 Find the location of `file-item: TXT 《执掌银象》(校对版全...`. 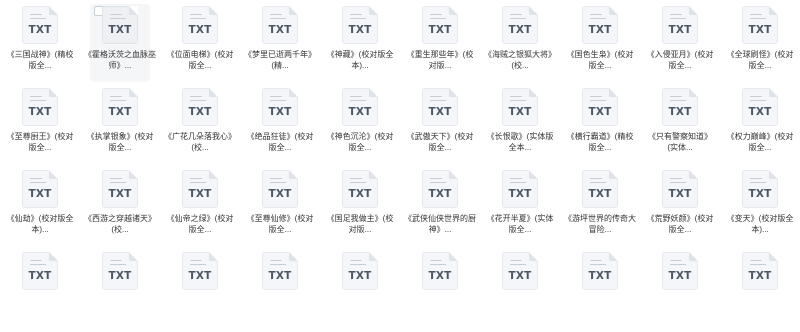

file-item: TXT 《执掌银象》(校对版全... is located at coordinates (120, 127).